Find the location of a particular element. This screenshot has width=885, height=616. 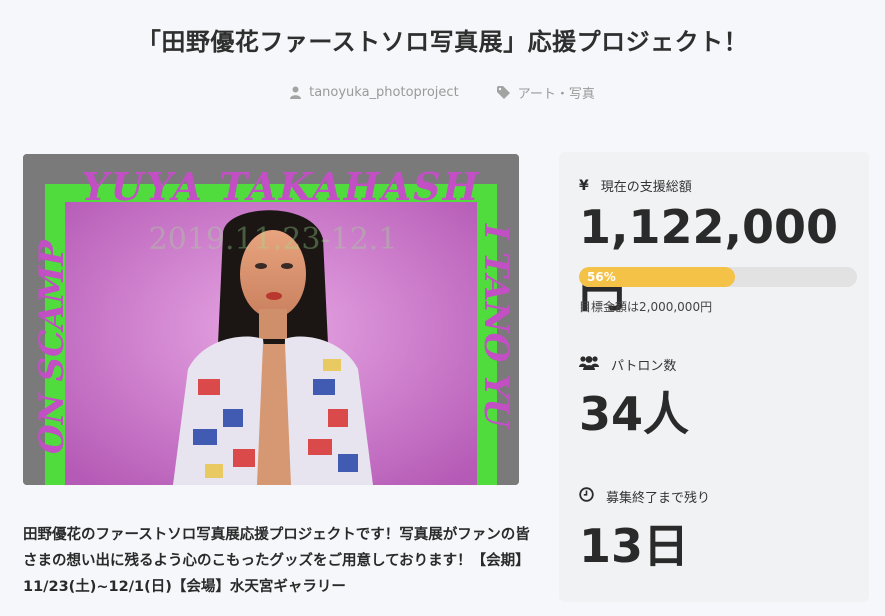

remaining-label: 募集終了まで残り is located at coordinates (658, 498).